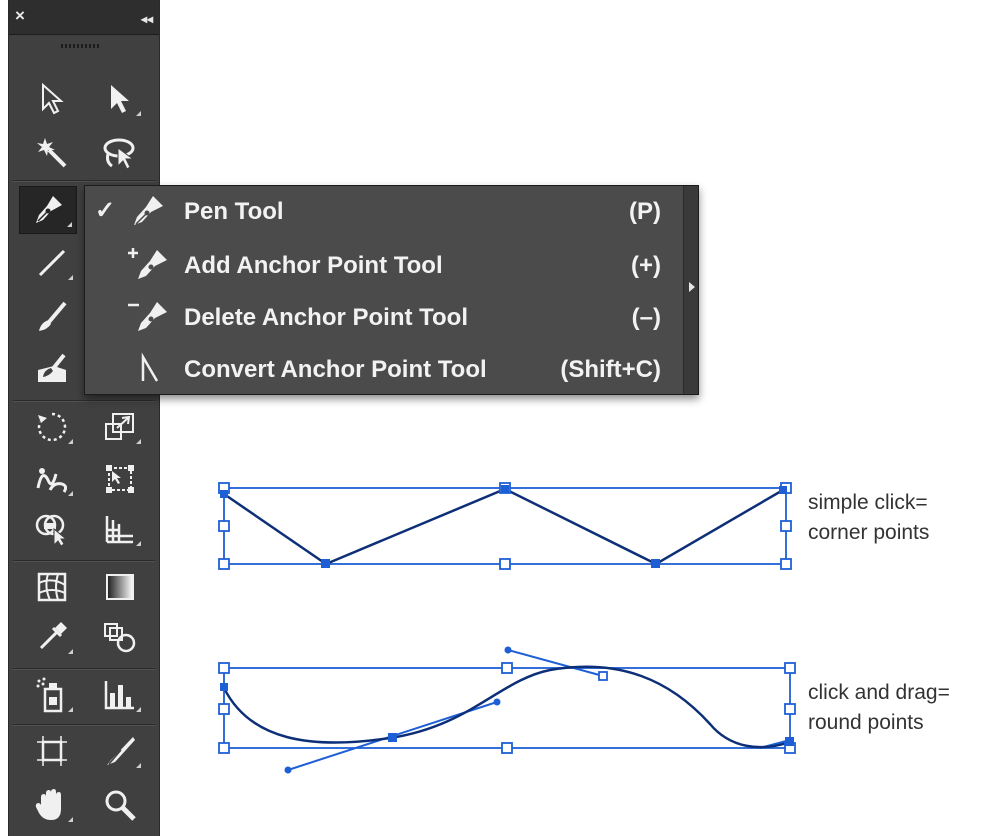 The height and width of the screenshot is (836, 986). I want to click on column-graph-icon, so click(119, 695).